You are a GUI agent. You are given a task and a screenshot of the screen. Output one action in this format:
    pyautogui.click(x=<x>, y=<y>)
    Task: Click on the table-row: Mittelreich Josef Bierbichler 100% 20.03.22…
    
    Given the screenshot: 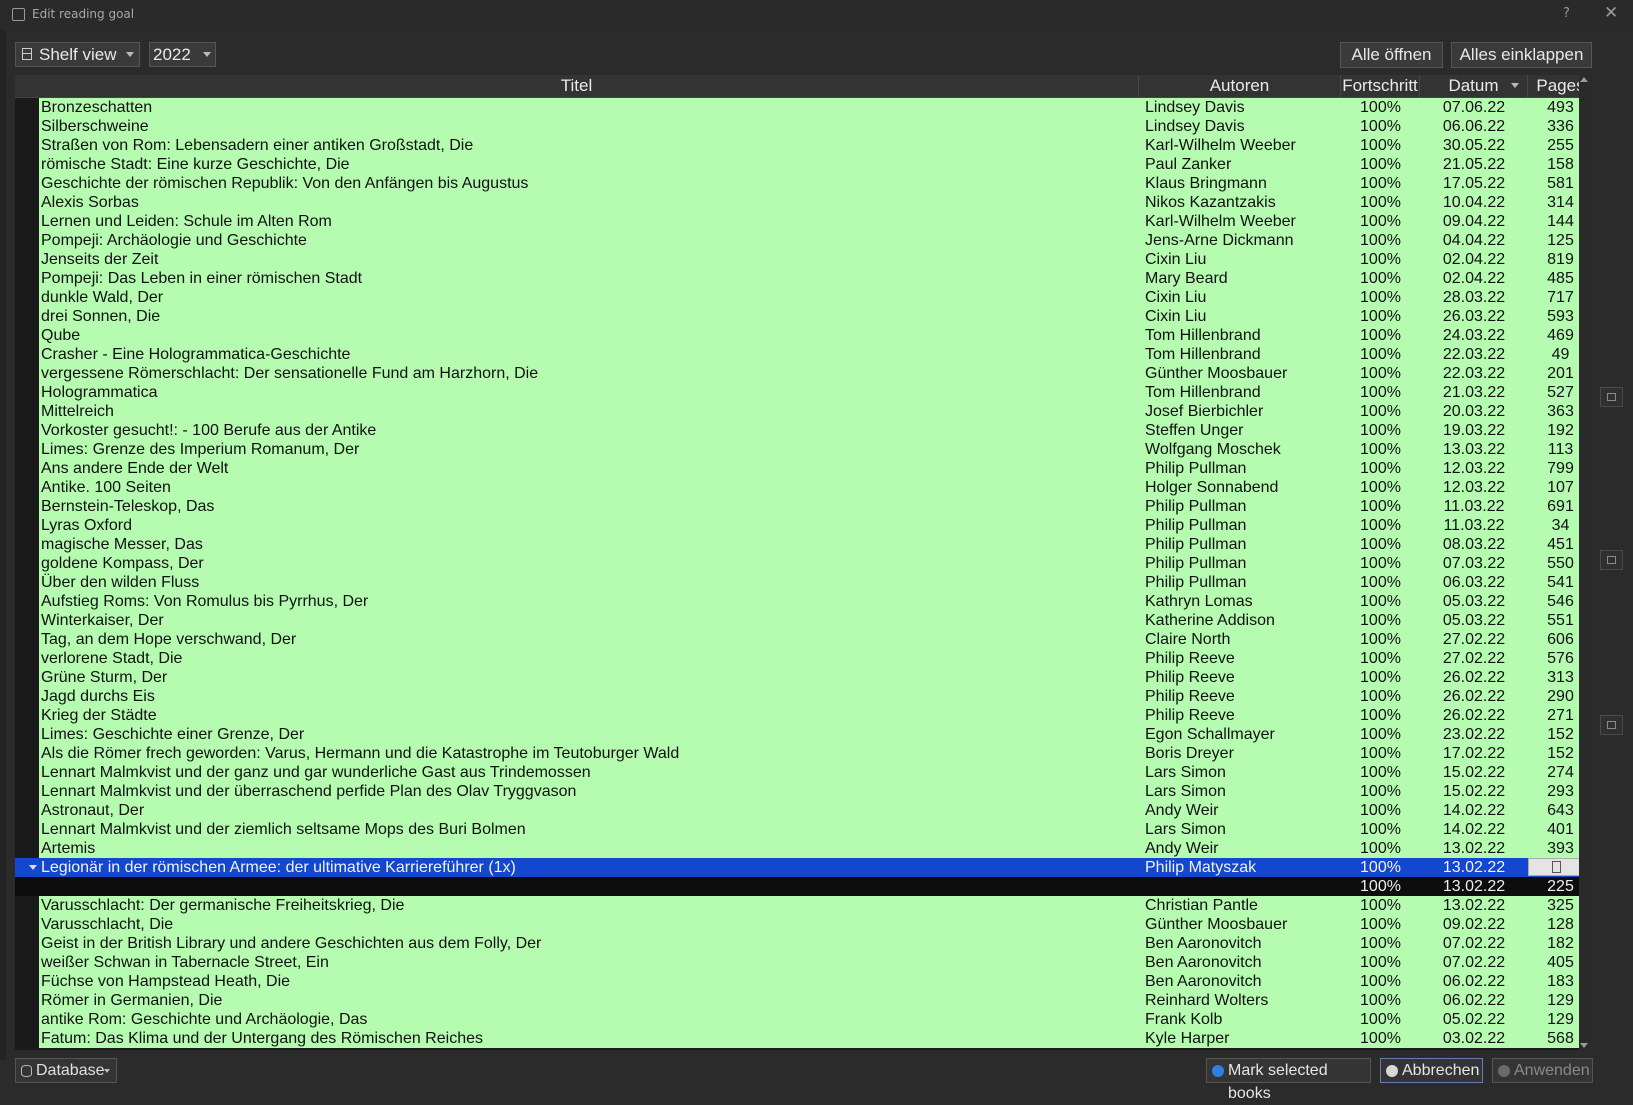 What is the action you would take?
    pyautogui.click(x=797, y=411)
    